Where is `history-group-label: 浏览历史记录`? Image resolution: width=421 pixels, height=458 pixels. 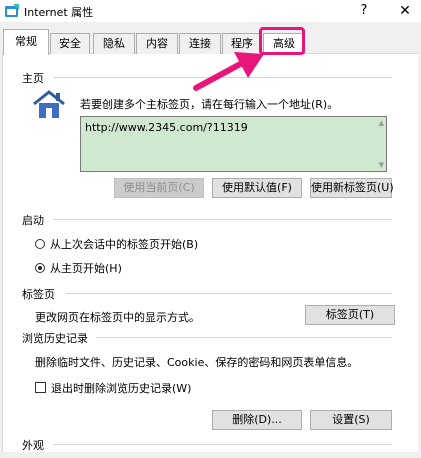
history-group-label: 浏览历史记录 is located at coordinates (55, 338).